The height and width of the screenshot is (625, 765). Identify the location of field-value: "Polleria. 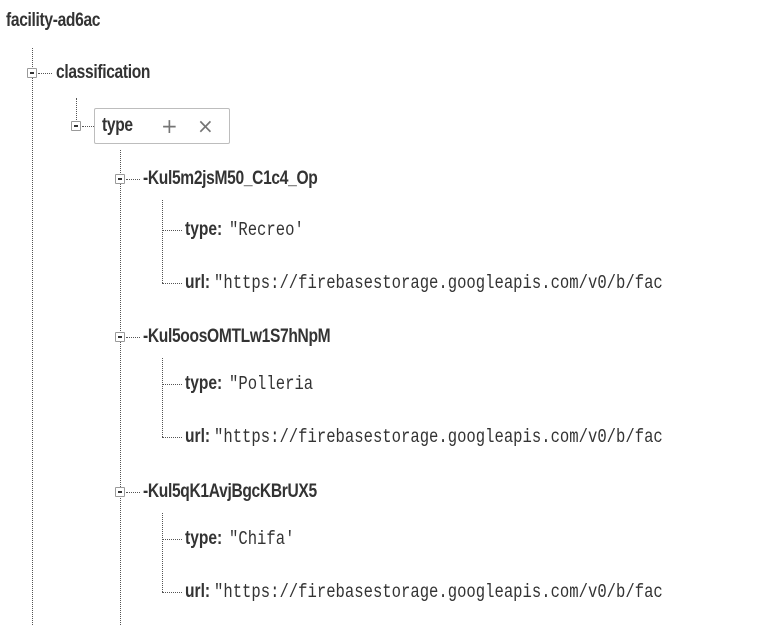
(270, 384).